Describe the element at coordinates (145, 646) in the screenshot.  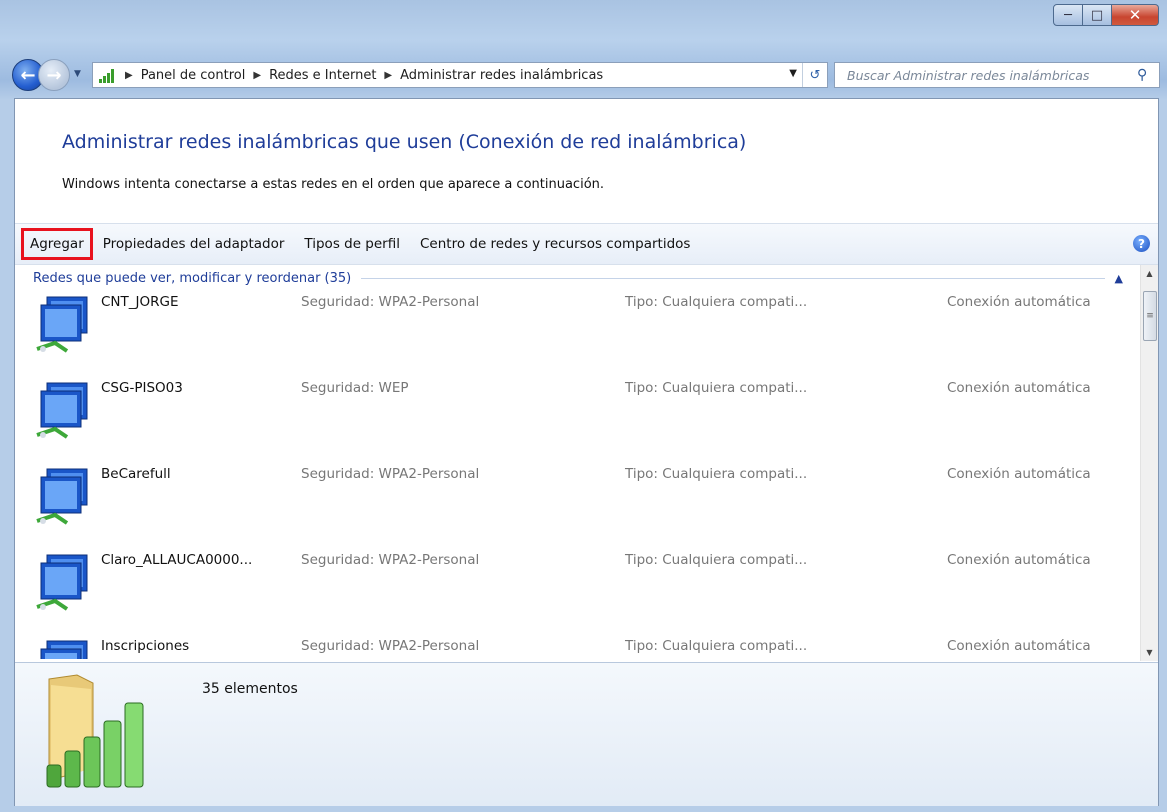
I see `network-name: Inscripciones` at that location.